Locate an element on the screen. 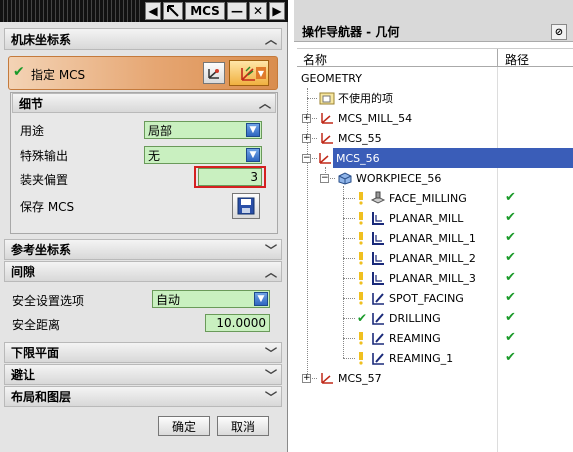 This screenshot has width=573, height=452. section-machine-csys: 机床坐标系 ︿ is located at coordinates (143, 39).